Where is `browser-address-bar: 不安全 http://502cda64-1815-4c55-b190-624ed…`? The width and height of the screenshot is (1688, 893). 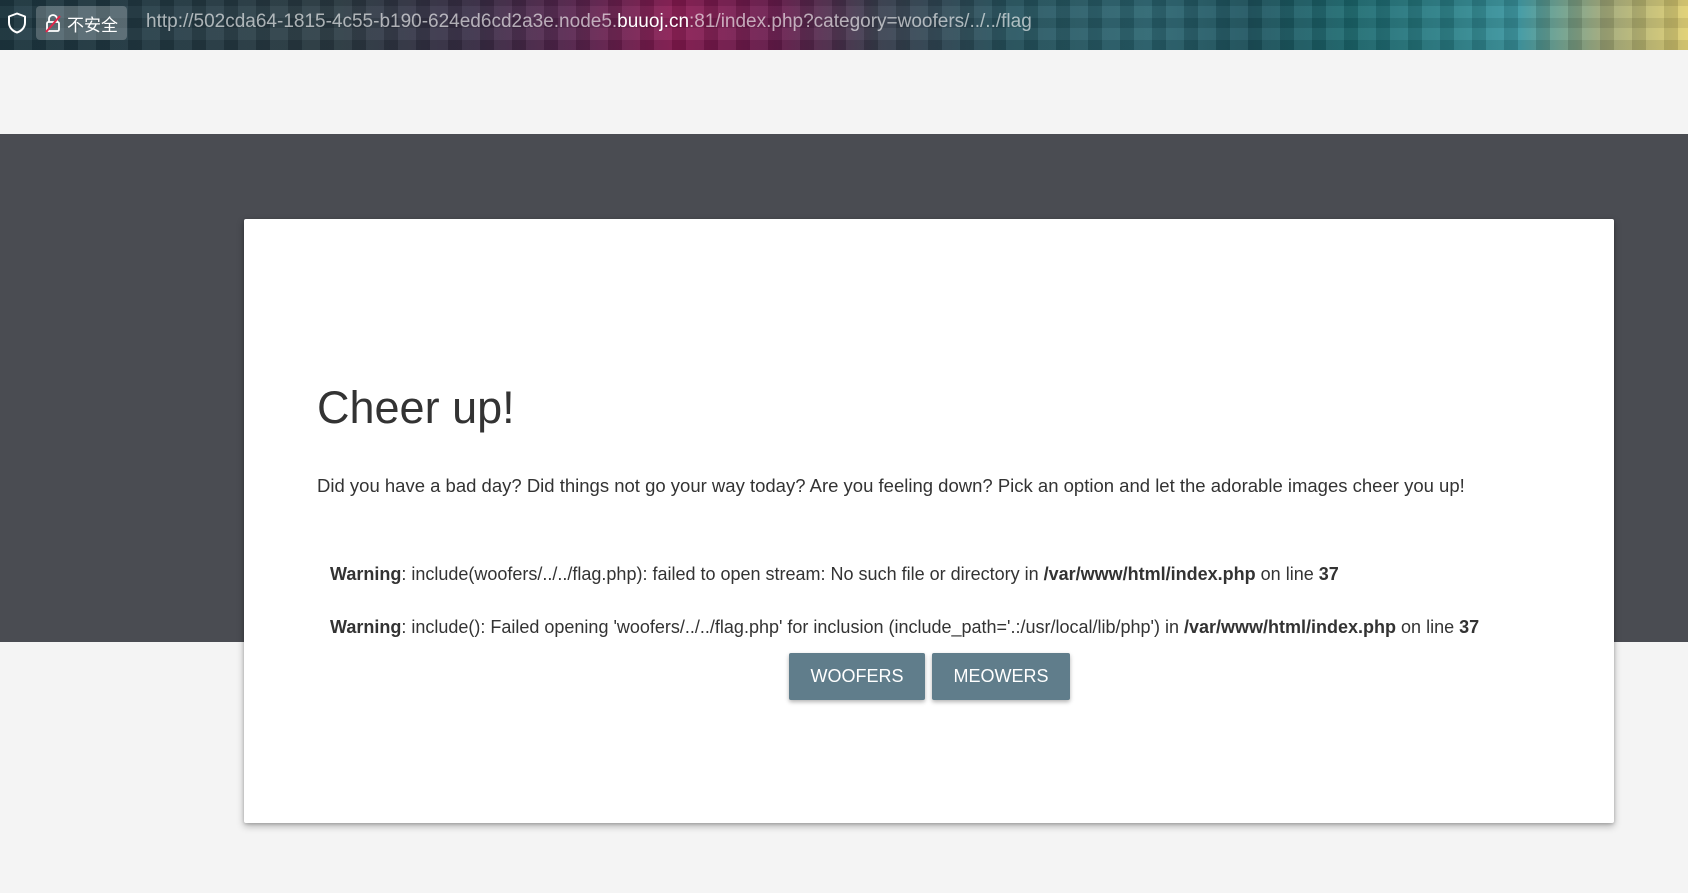 browser-address-bar: 不安全 http://502cda64-1815-4c55-b190-624ed… is located at coordinates (844, 25).